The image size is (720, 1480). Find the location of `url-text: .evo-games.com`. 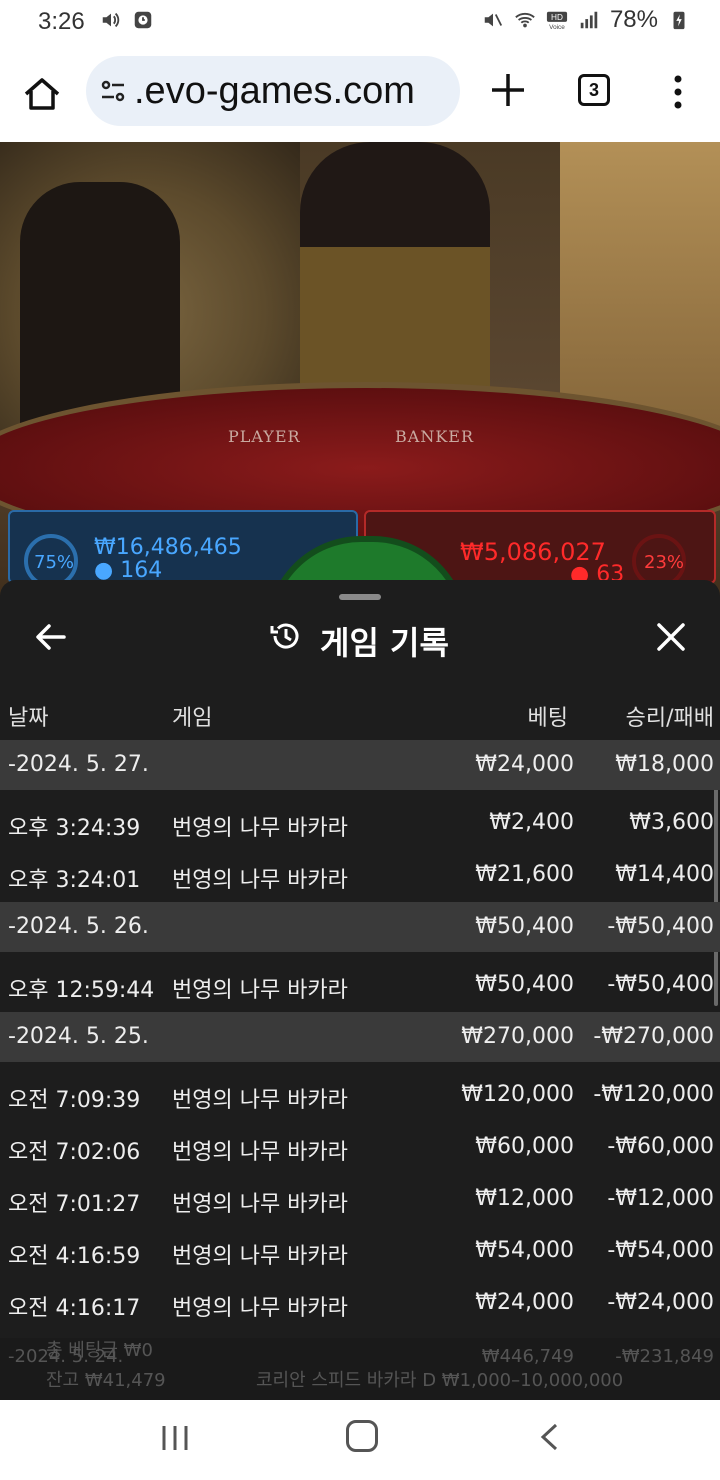

url-text: .evo-games.com is located at coordinates (274, 90).